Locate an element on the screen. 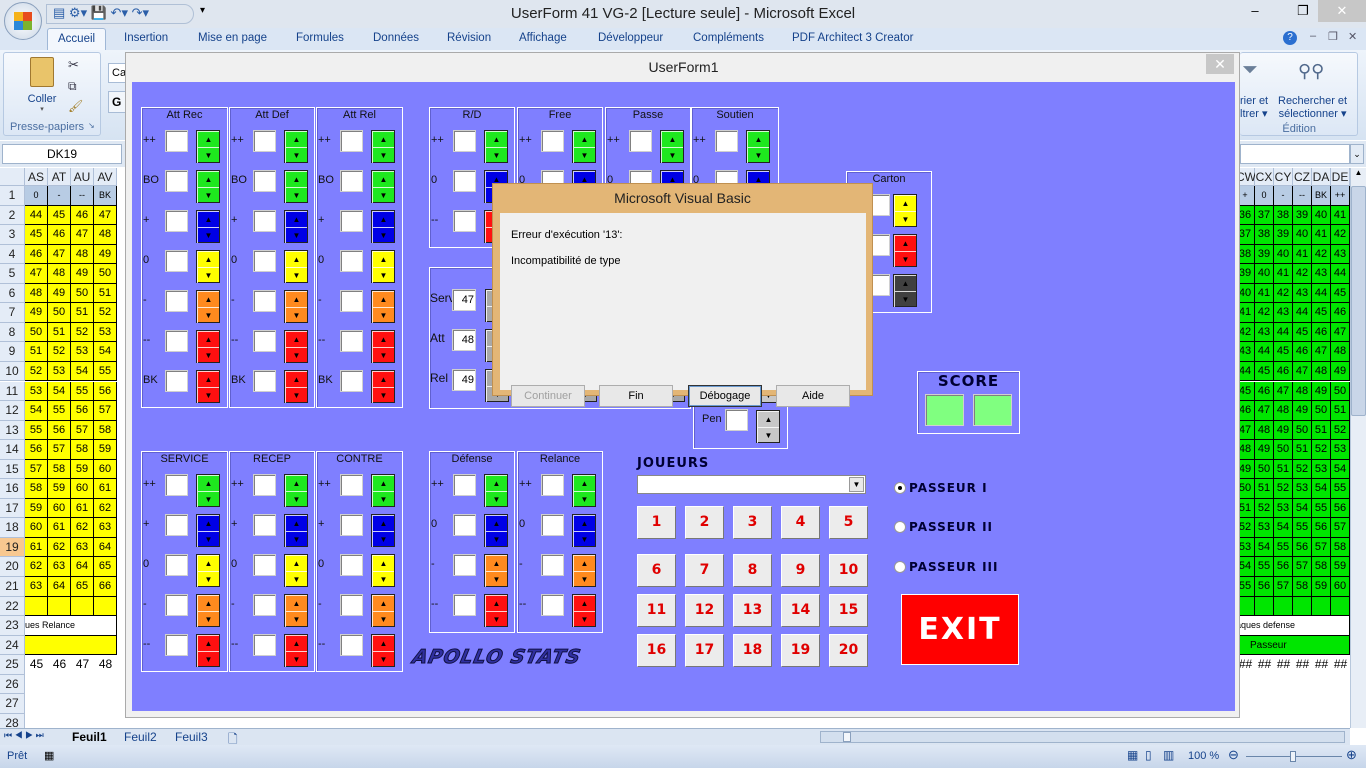 The height and width of the screenshot is (768, 1366). player-button-13: 13 is located at coordinates (752, 610).